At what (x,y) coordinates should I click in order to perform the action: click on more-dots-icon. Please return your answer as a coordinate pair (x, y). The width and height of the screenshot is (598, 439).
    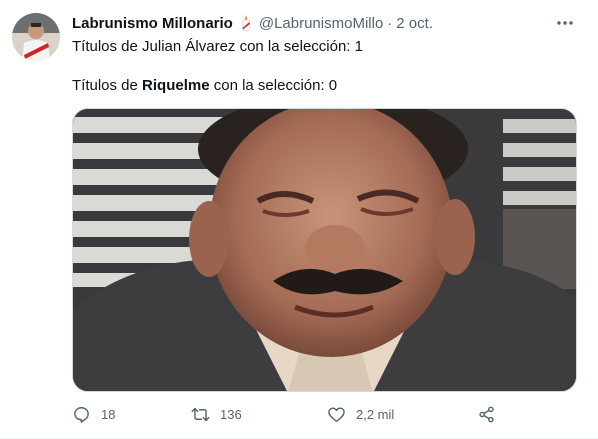
    Looking at the image, I should click on (565, 23).